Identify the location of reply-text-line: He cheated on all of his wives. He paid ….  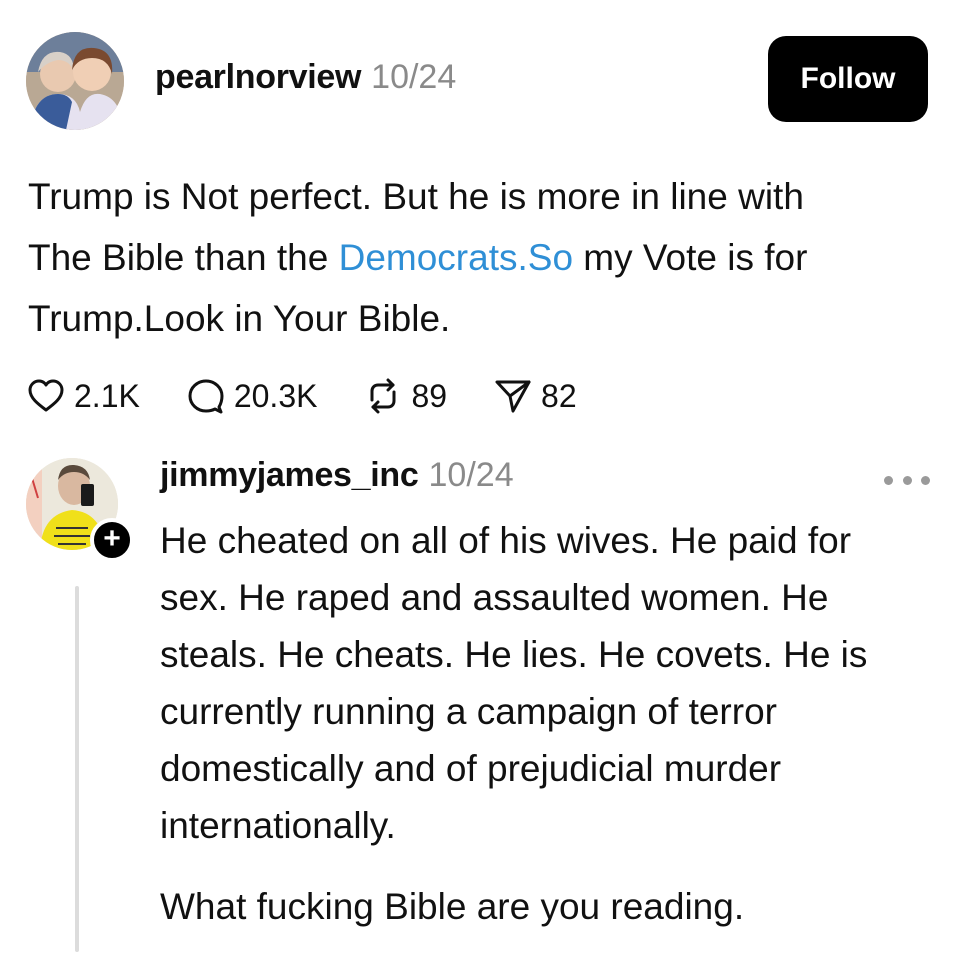
(506, 540).